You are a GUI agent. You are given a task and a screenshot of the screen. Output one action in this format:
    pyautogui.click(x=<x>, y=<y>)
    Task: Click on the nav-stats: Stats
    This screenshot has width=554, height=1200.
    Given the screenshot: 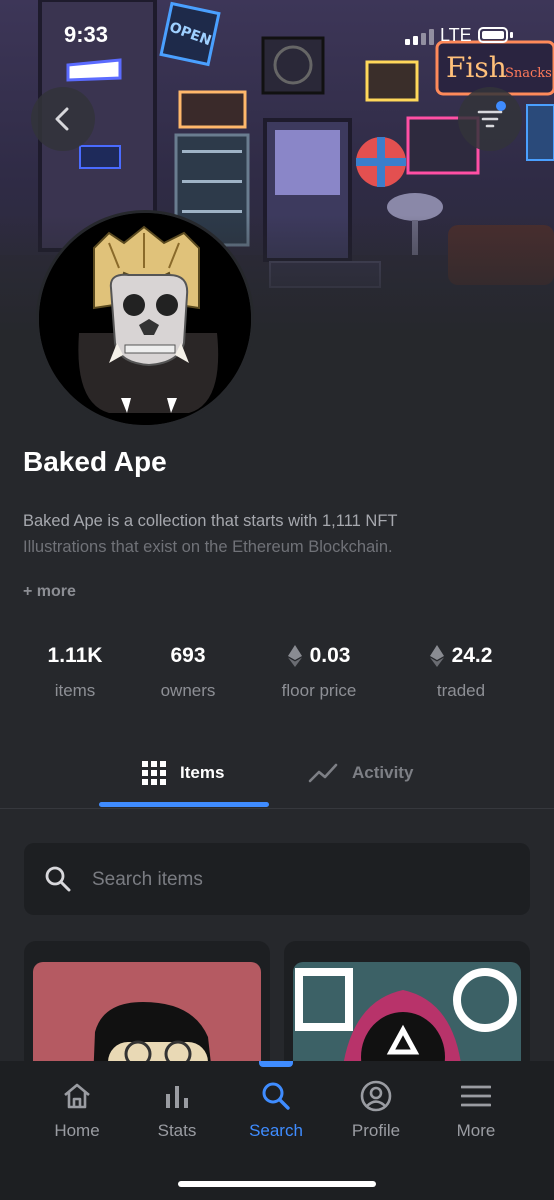 What is the action you would take?
    pyautogui.click(x=177, y=1109)
    